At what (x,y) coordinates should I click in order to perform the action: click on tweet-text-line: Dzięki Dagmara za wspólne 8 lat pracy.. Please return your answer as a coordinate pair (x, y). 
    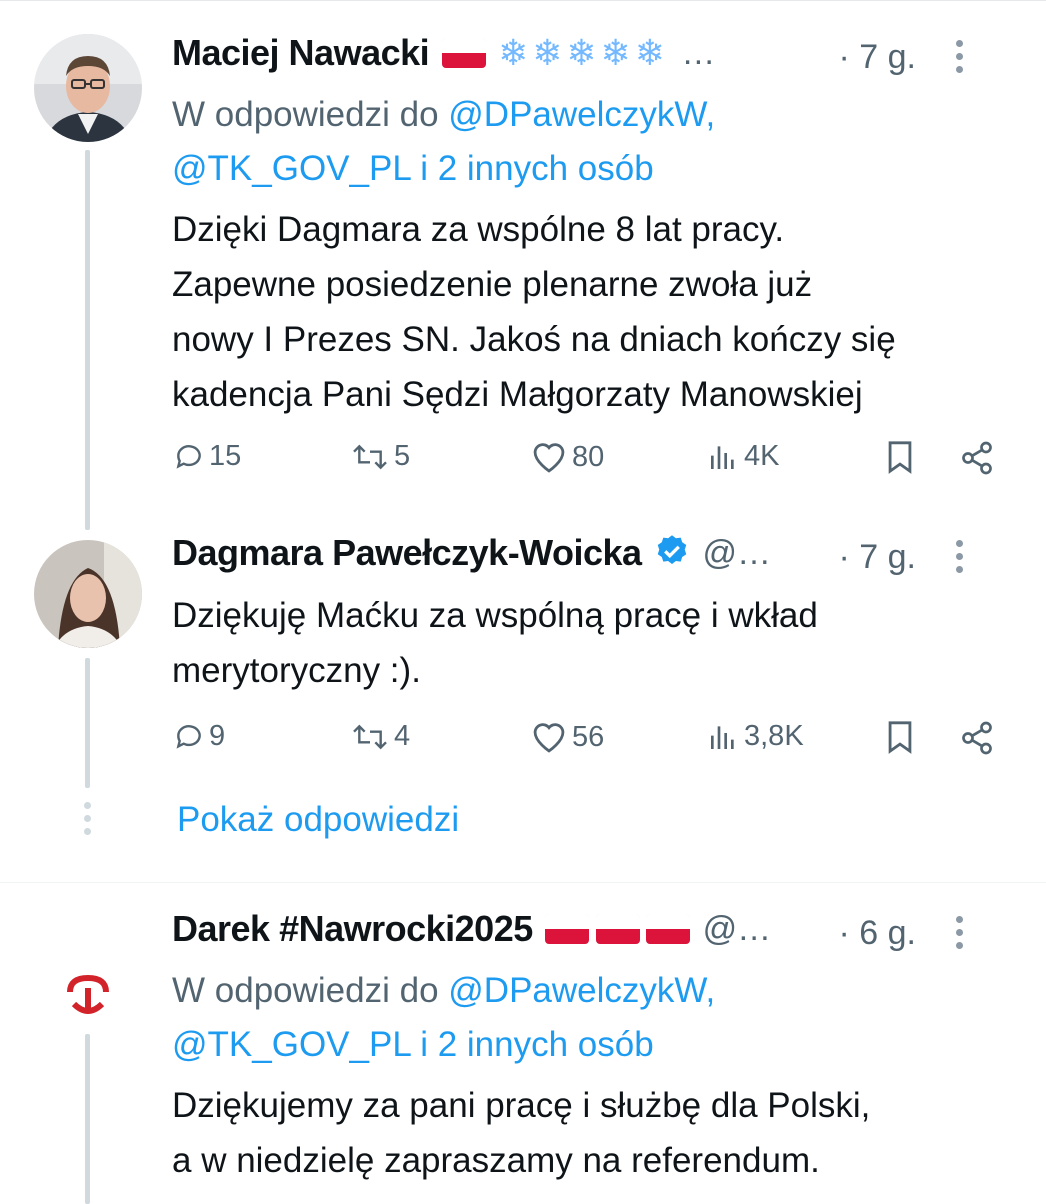
    Looking at the image, I should click on (478, 229).